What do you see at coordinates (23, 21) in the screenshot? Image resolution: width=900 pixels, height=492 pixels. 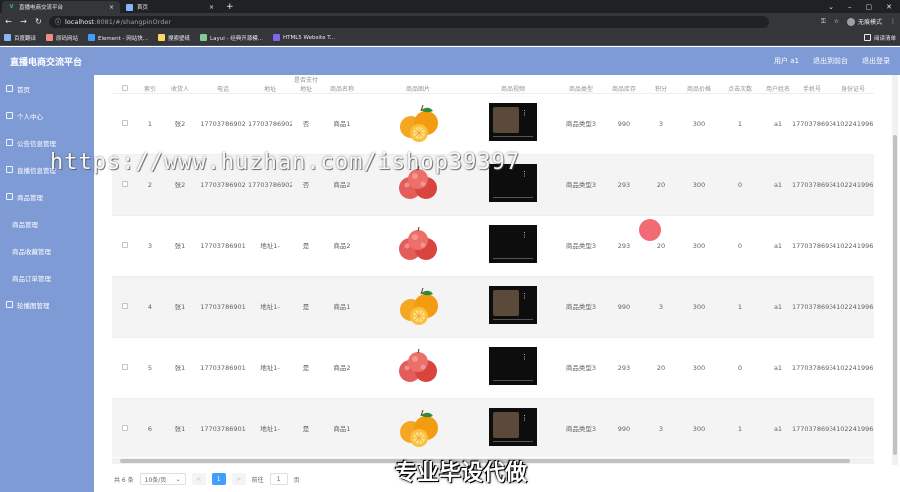 I see `forward-icon: →` at bounding box center [23, 21].